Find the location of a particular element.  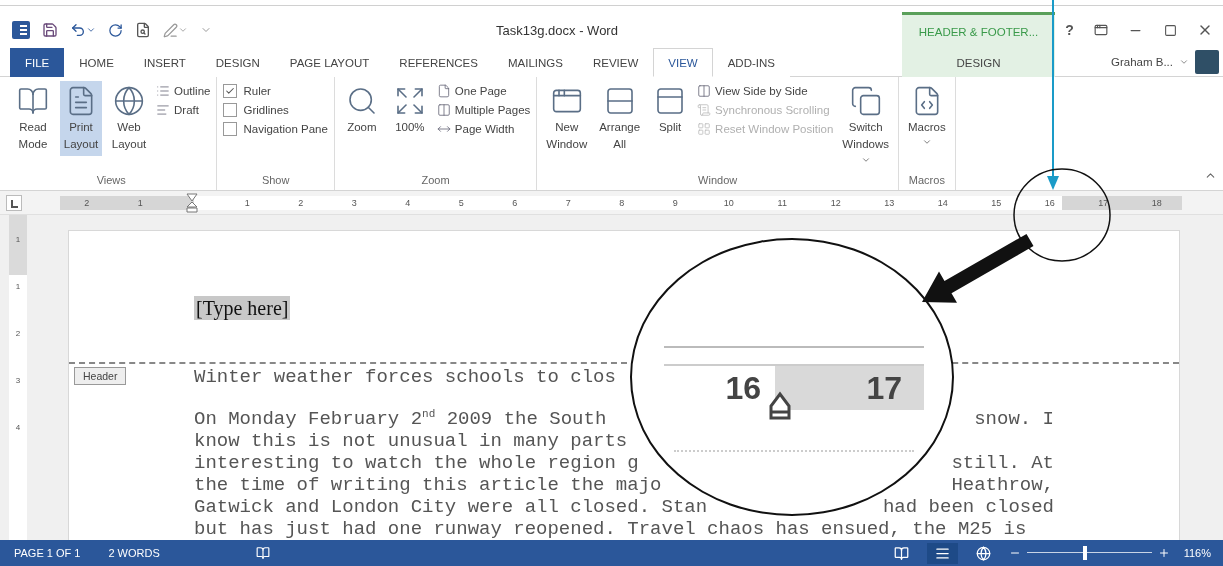

ruler-number: 10 is located at coordinates (728, 202).